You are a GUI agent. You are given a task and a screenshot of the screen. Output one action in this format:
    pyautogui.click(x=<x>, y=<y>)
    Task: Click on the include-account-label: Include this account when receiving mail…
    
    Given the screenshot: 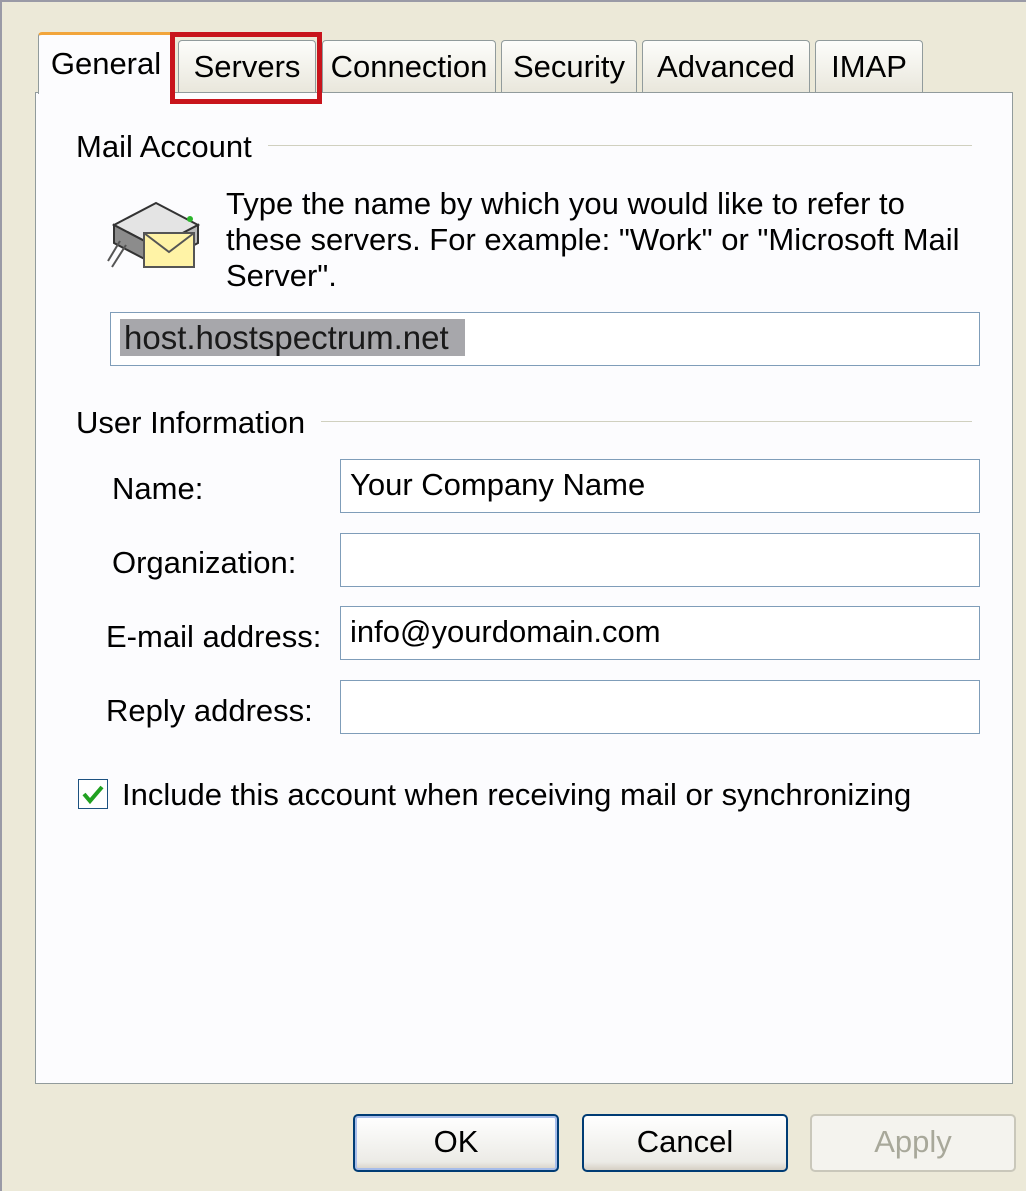 What is the action you would take?
    pyautogui.click(x=516, y=795)
    